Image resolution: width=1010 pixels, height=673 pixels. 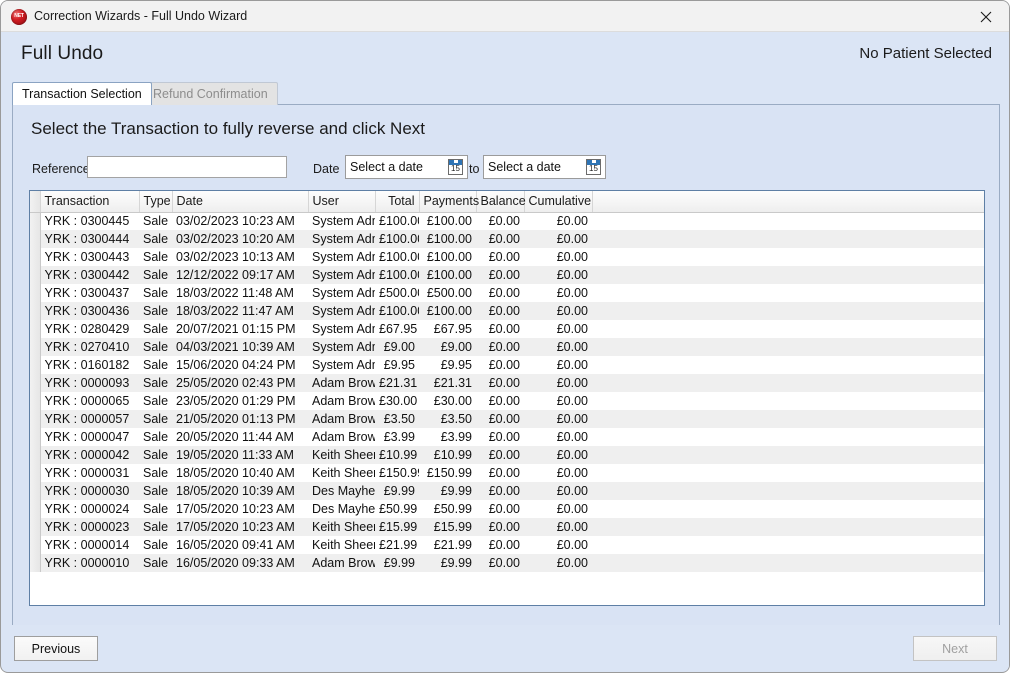 What do you see at coordinates (558, 202) in the screenshot?
I see `column-header-cumulative: Cumulative` at bounding box center [558, 202].